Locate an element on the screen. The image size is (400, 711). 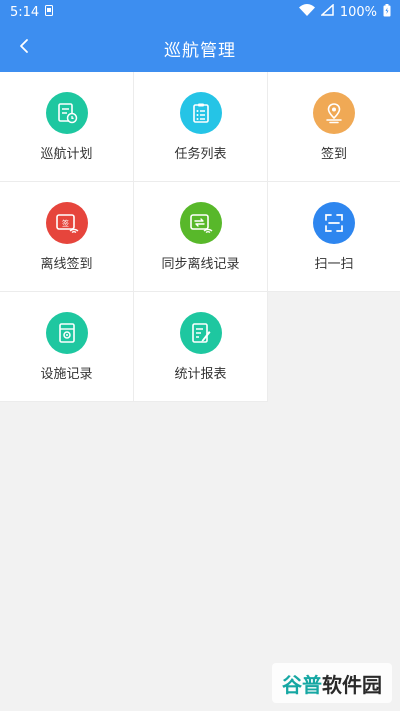
status-time: 5:14 is located at coordinates (25, 12).